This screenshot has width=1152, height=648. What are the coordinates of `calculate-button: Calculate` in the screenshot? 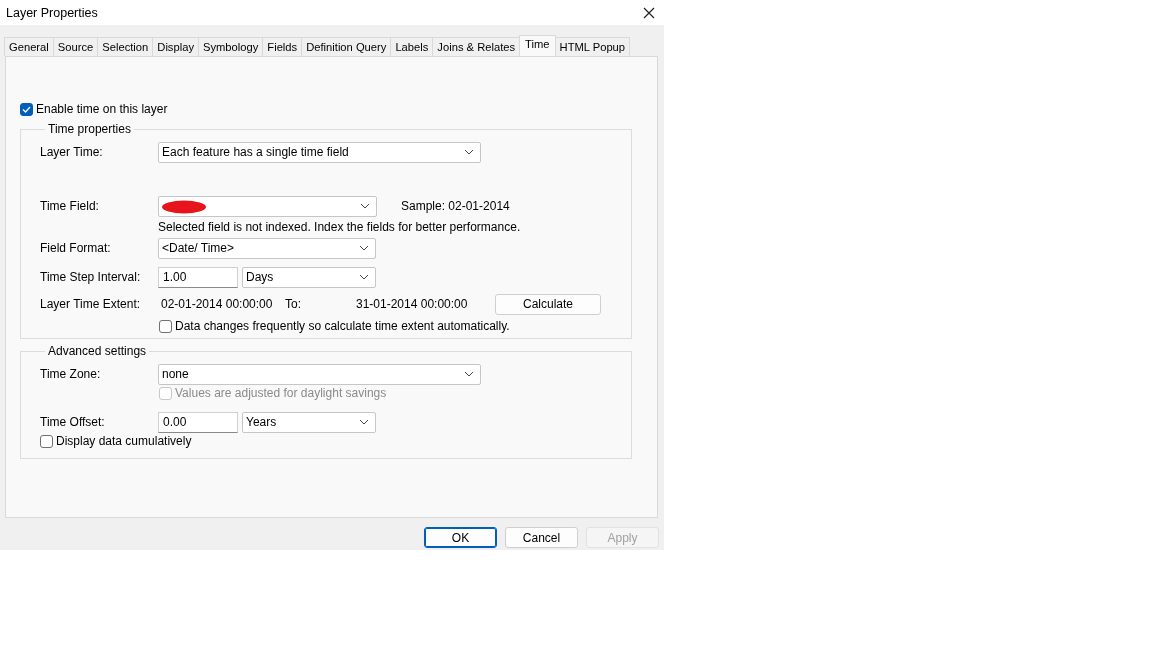 It's located at (548, 304).